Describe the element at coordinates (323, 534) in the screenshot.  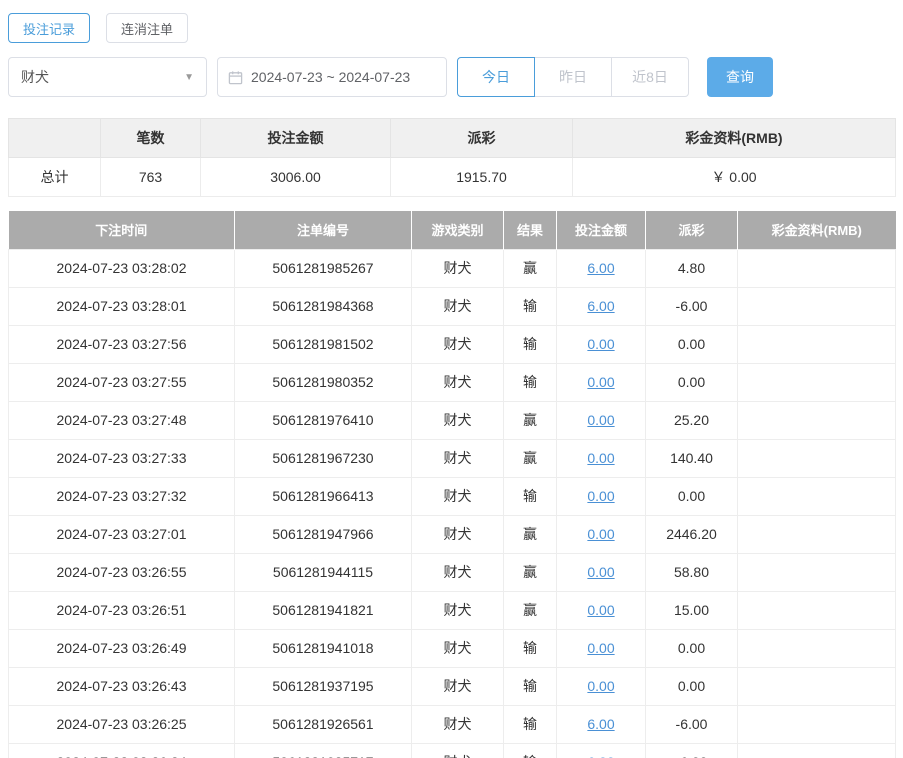
I see `bet-id: 5061281947966` at that location.